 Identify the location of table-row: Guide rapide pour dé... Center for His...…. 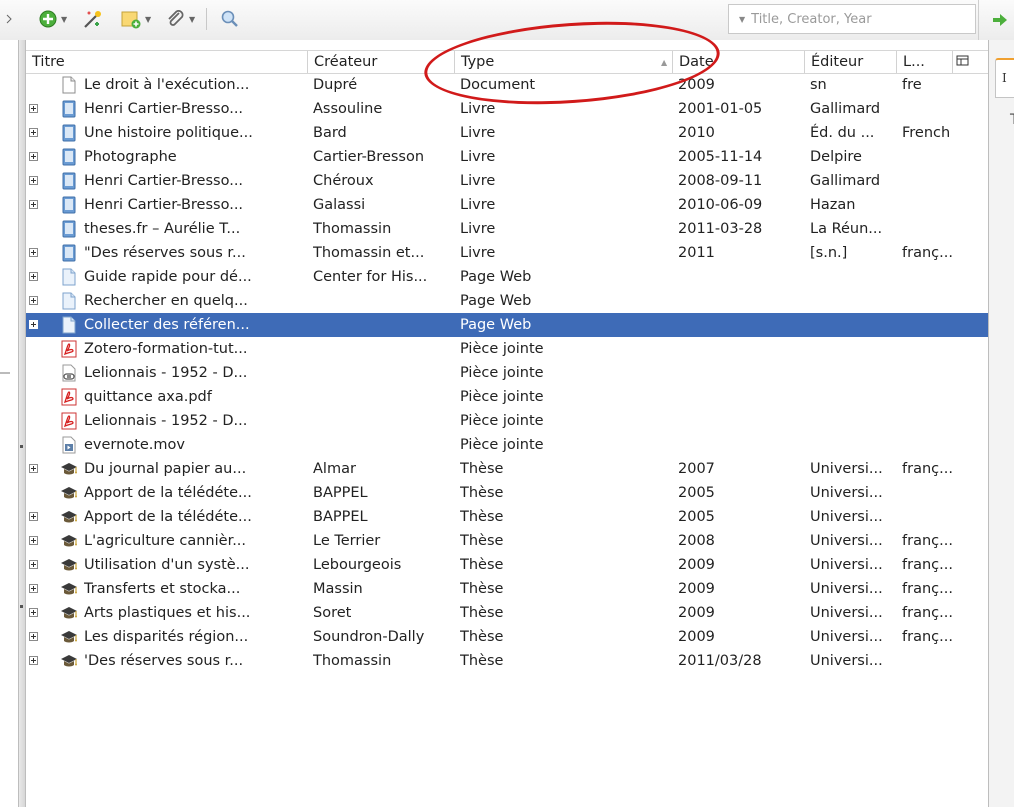
(507, 277).